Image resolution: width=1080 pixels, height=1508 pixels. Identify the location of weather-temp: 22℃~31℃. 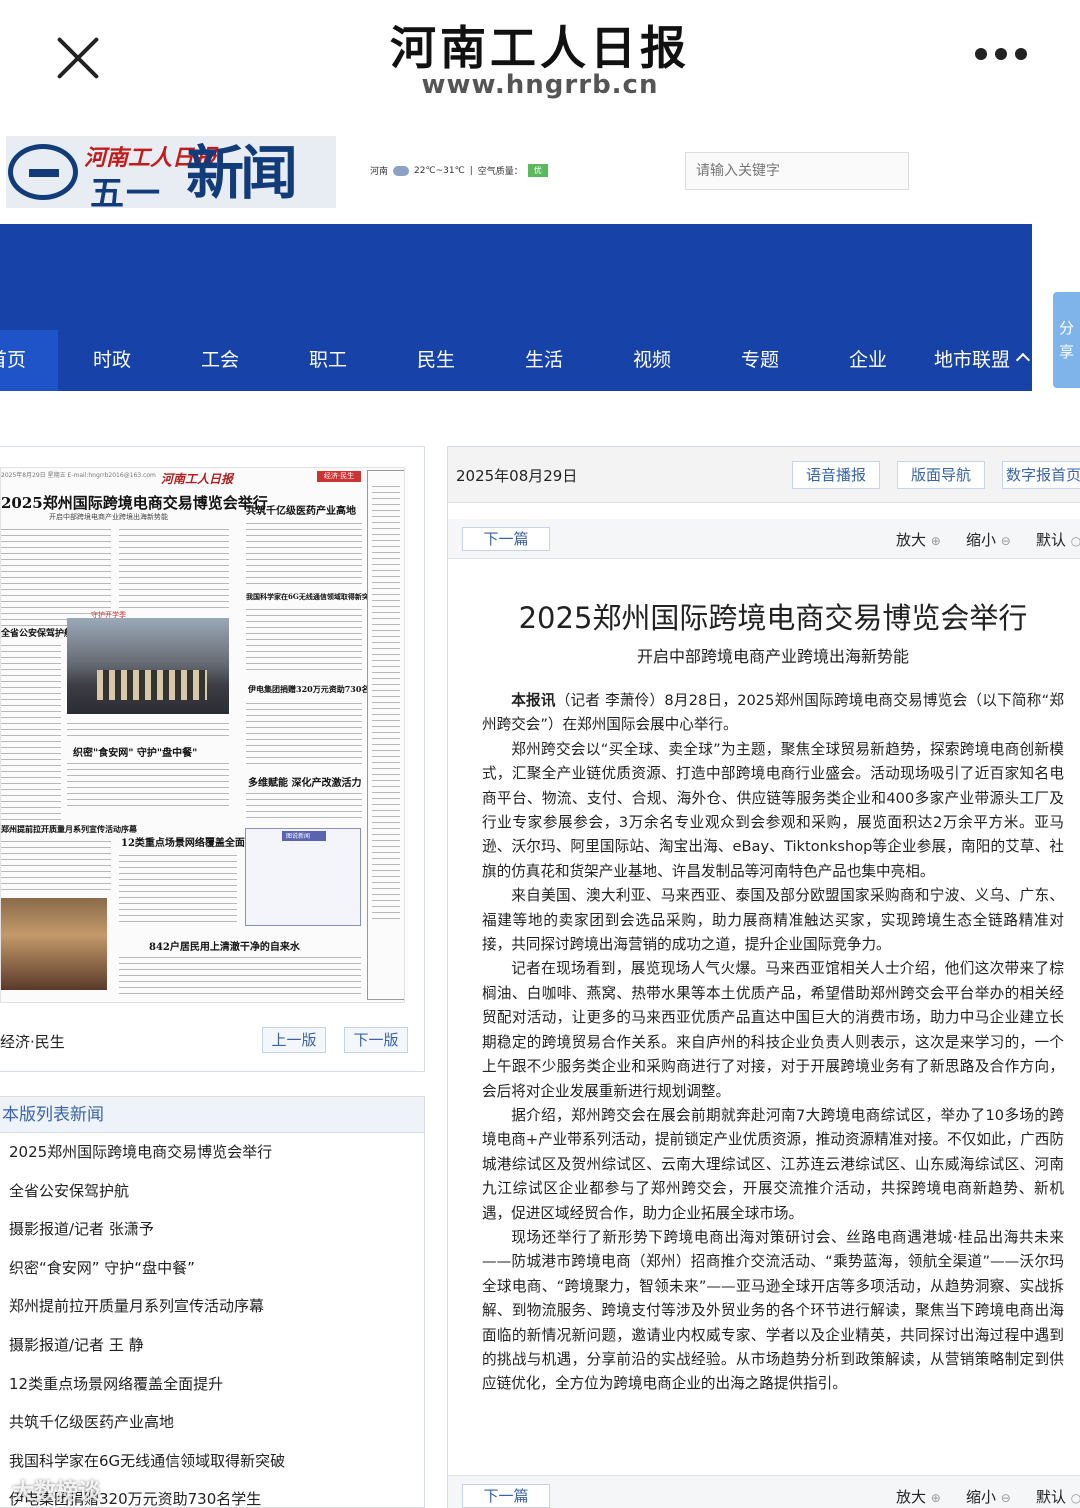
(439, 170).